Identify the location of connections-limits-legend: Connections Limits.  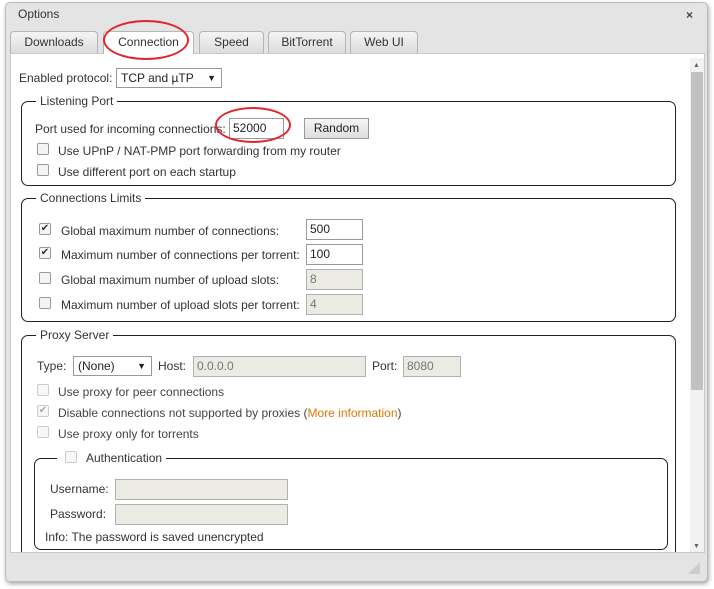
(91, 198).